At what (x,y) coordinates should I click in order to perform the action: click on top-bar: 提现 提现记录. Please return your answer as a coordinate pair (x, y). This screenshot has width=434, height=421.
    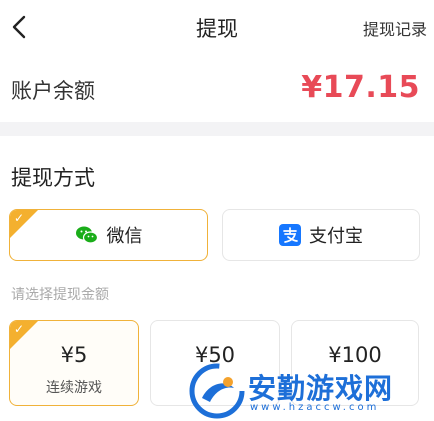
    Looking at the image, I should click on (217, 28).